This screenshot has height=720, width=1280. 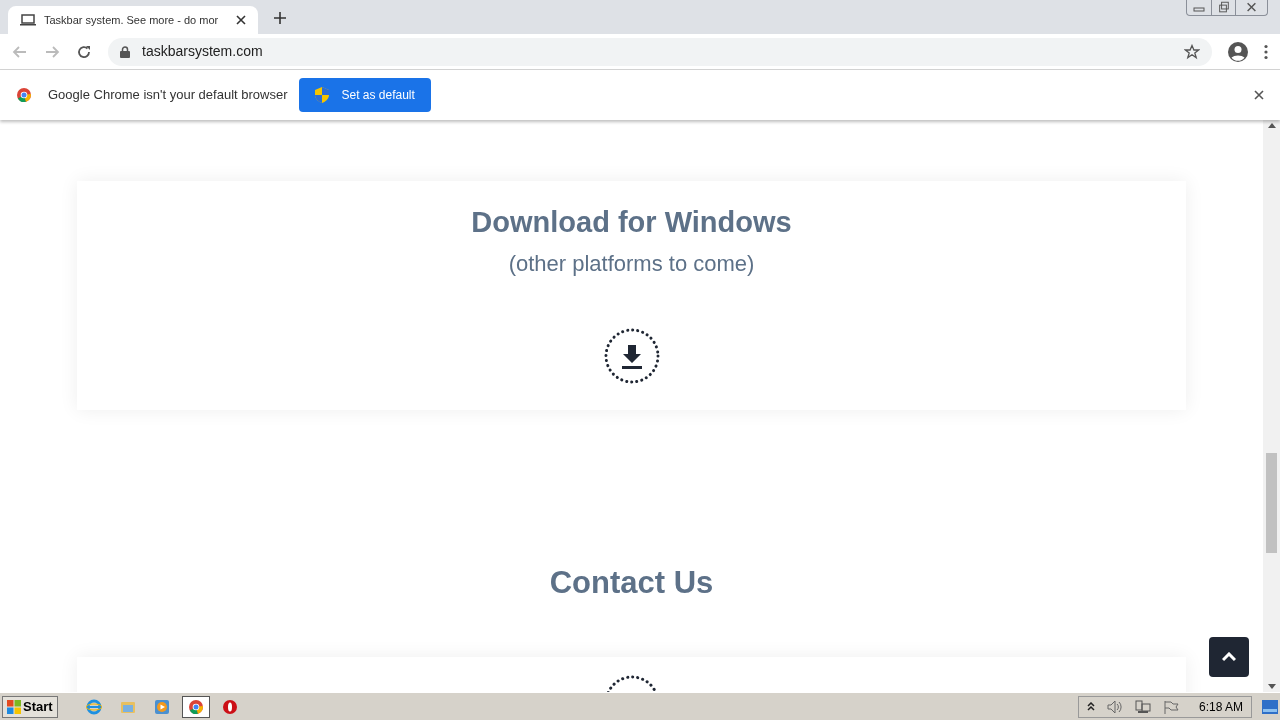 What do you see at coordinates (631, 222) in the screenshot?
I see `download-heading: Download for Windows` at bounding box center [631, 222].